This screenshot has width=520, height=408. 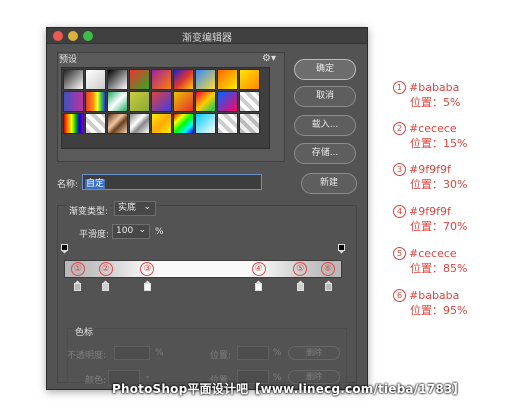 What do you see at coordinates (253, 353) in the screenshot?
I see `location-input` at bounding box center [253, 353].